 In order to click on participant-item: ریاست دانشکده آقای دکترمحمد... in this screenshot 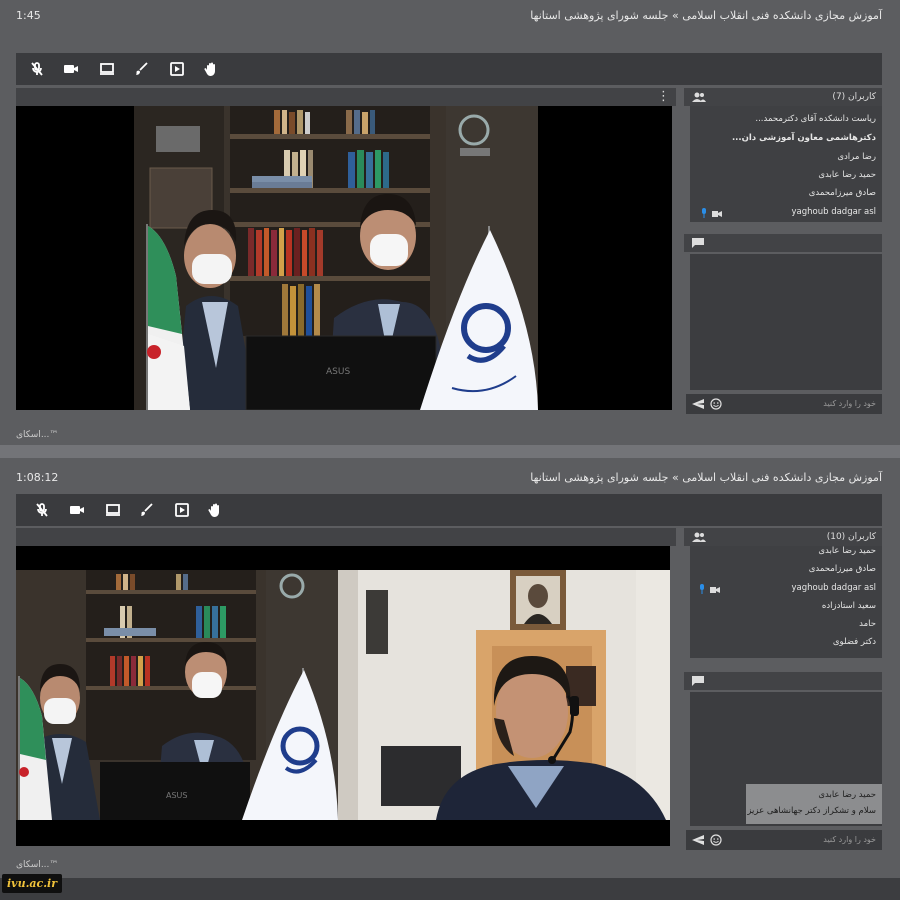, I will do `click(815, 119)`.